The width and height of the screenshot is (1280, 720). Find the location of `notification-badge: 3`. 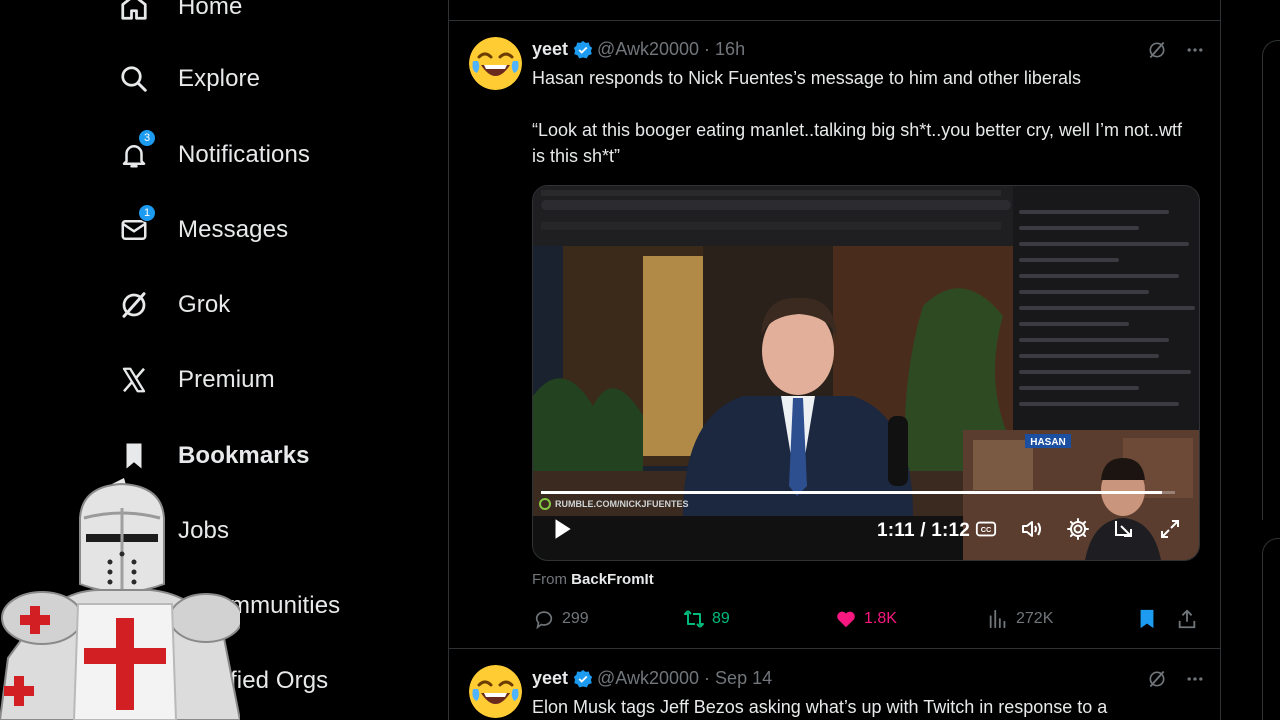

notification-badge: 3 is located at coordinates (147, 138).